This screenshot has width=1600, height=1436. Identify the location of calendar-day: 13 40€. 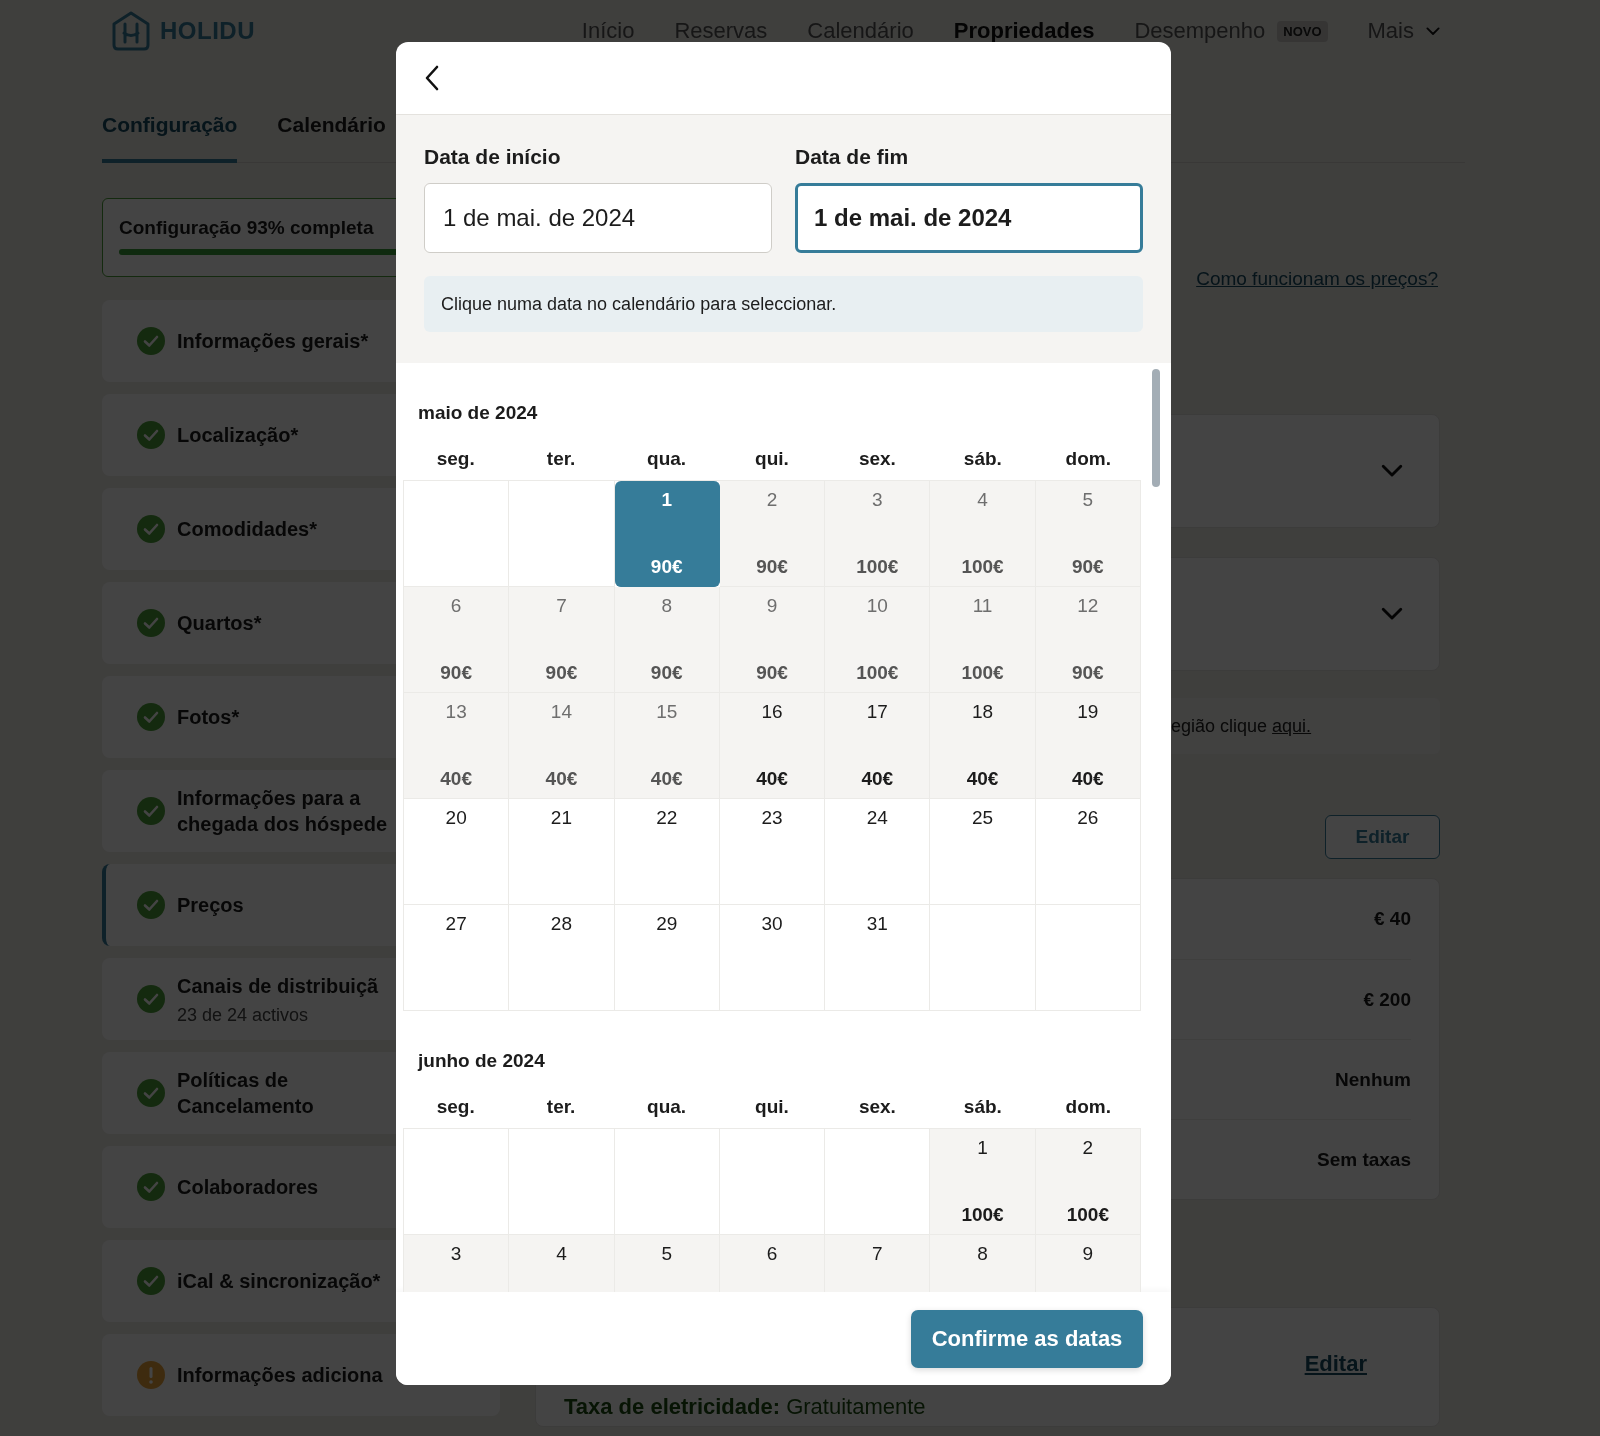
(457, 746).